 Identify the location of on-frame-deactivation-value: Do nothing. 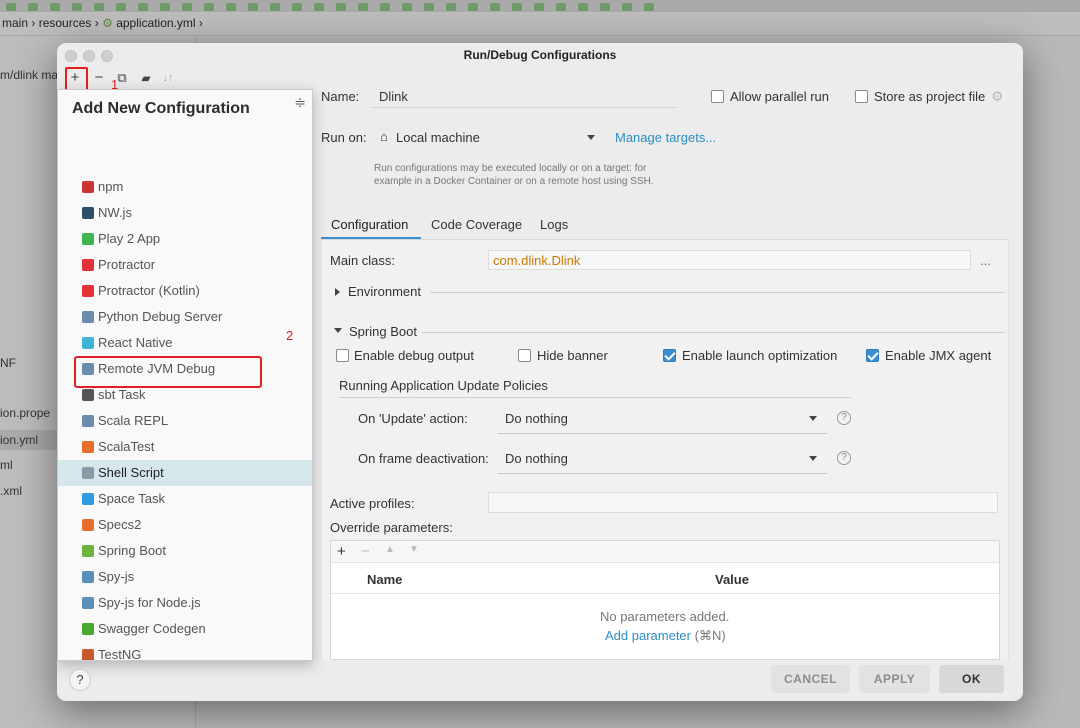
(536, 458).